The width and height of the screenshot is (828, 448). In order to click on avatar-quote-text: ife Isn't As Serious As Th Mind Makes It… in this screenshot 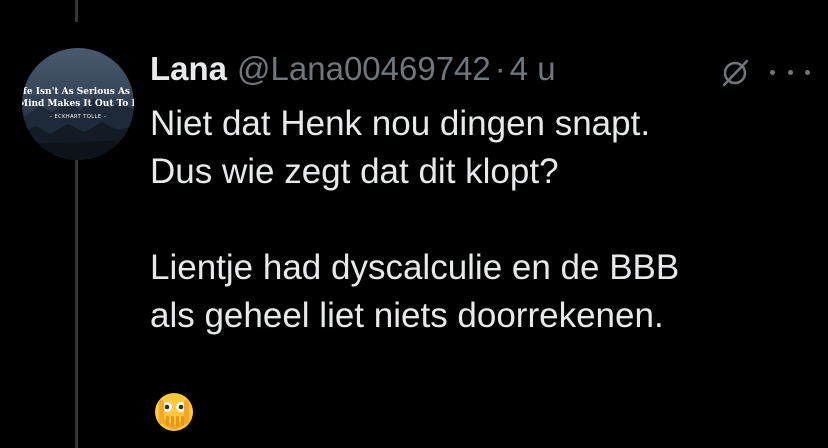, I will do `click(78, 98)`.